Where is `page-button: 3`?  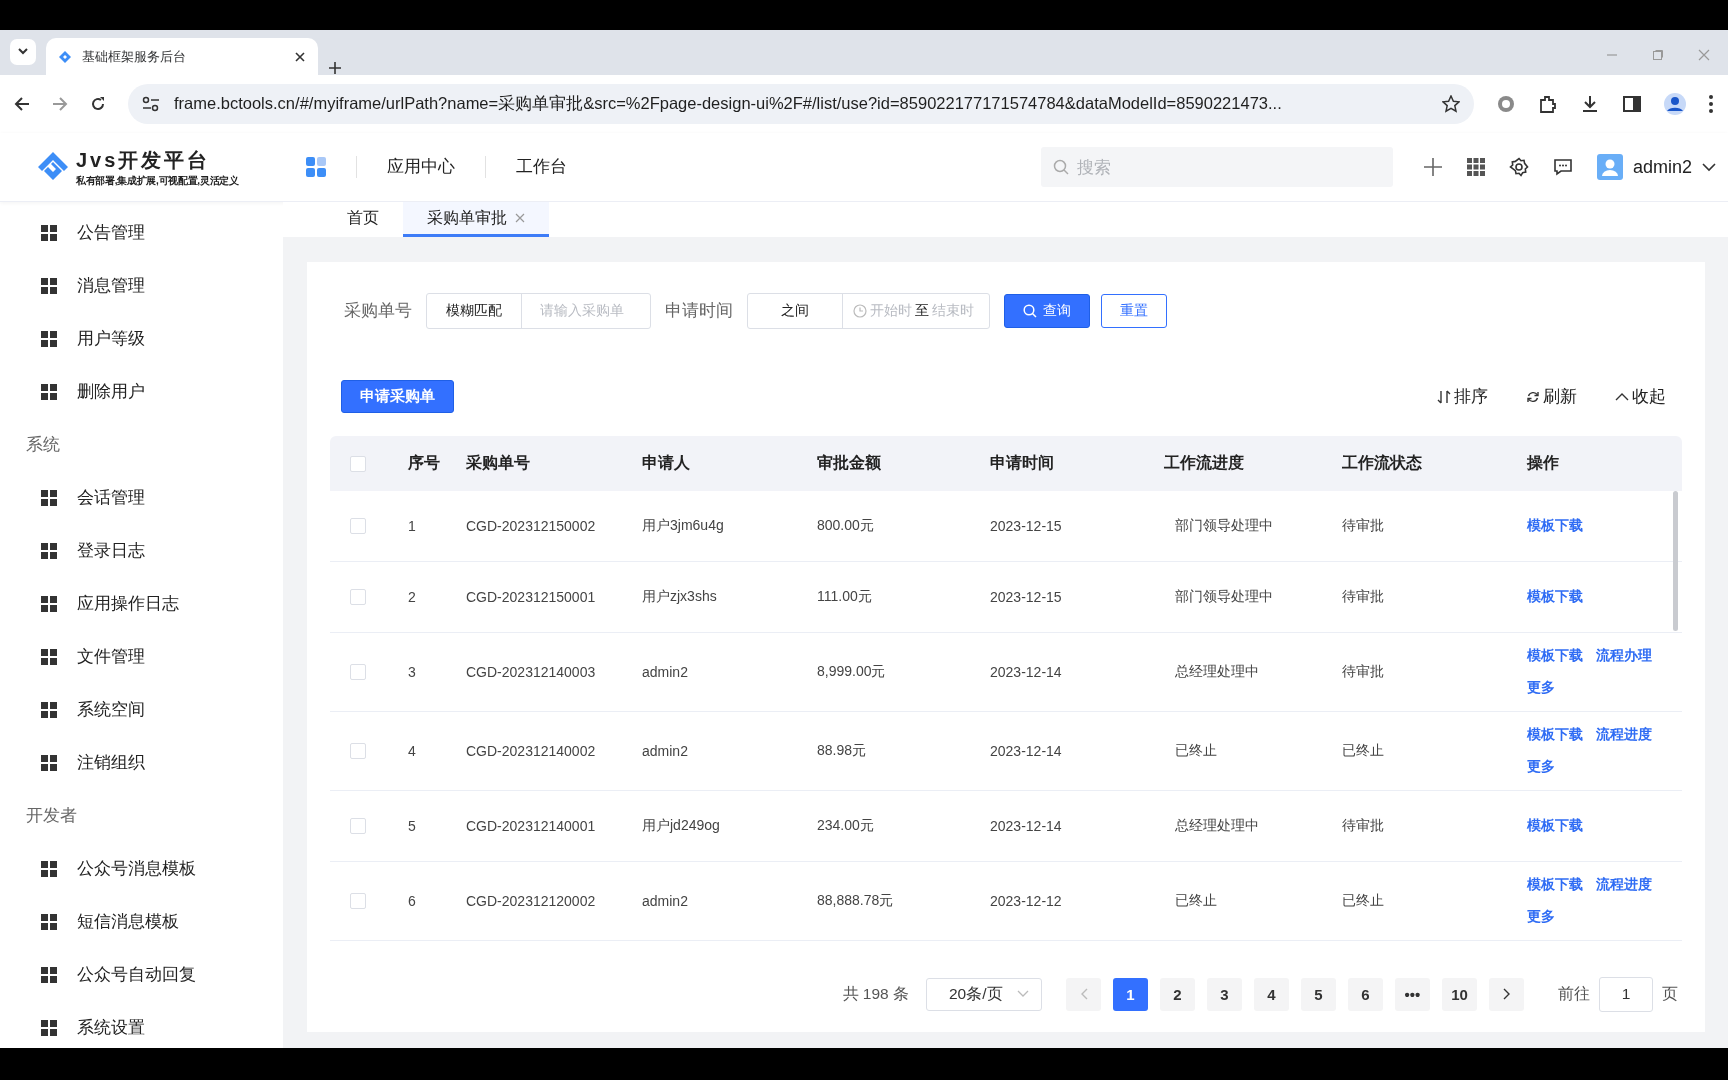
page-button: 3 is located at coordinates (1224, 994).